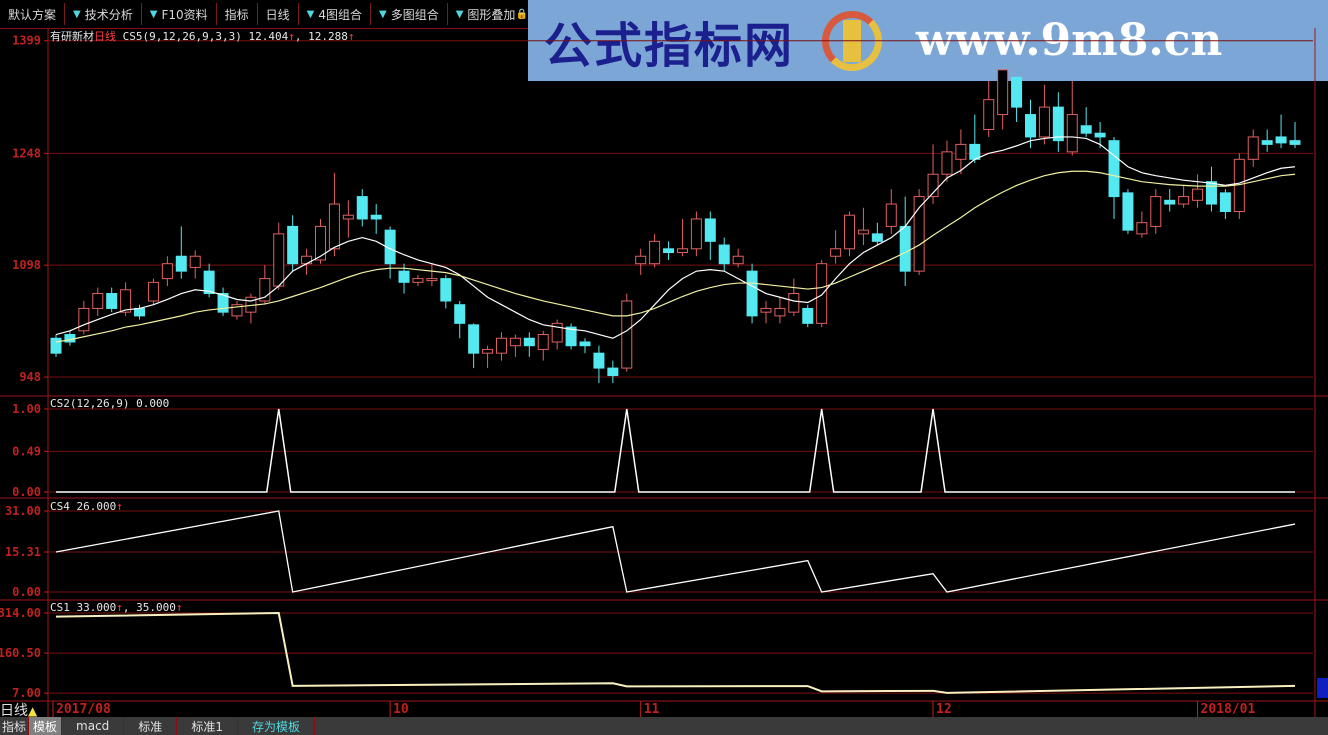 The image size is (1328, 735). Describe the element at coordinates (675, 450) in the screenshot. I see `cs2-line` at that location.